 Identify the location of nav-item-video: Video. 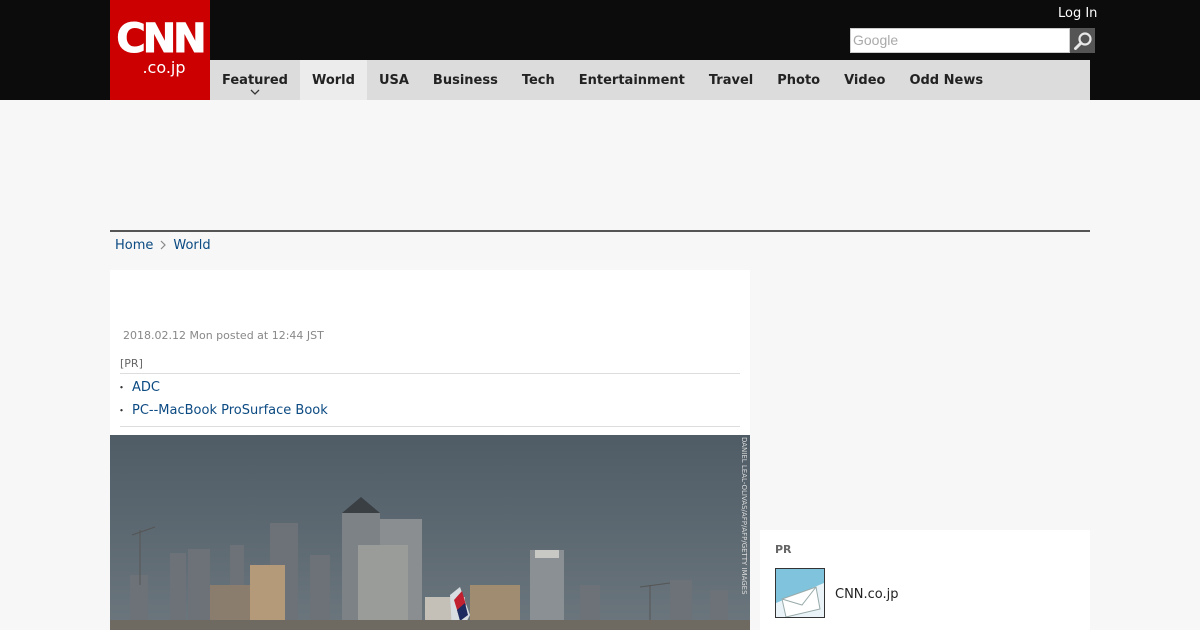
(864, 80).